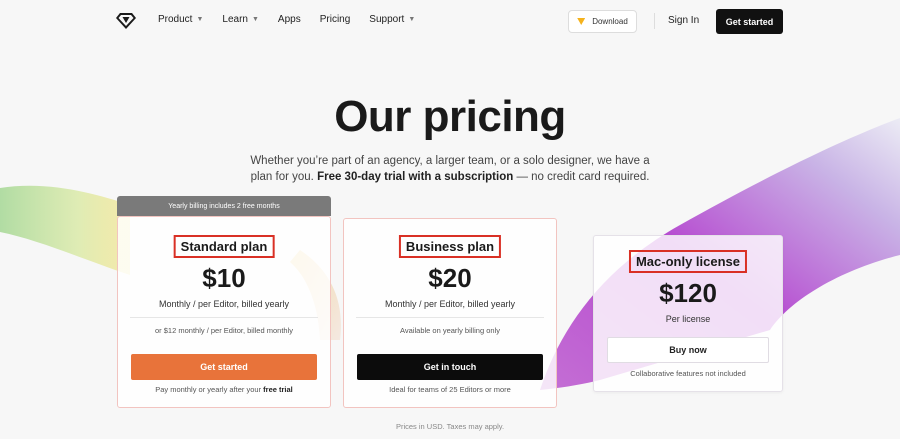 The width and height of the screenshot is (900, 439). I want to click on plan-price: $10, so click(224, 278).